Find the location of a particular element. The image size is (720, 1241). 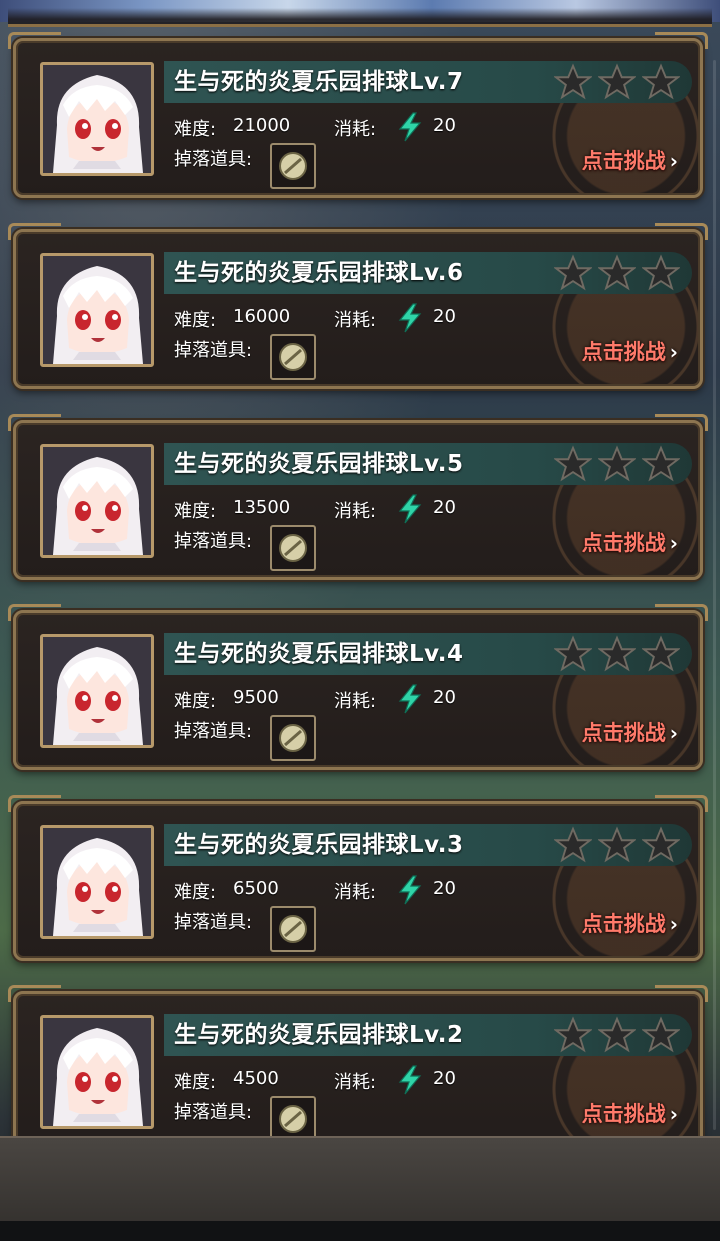

scrollbar is located at coordinates (714, 595).